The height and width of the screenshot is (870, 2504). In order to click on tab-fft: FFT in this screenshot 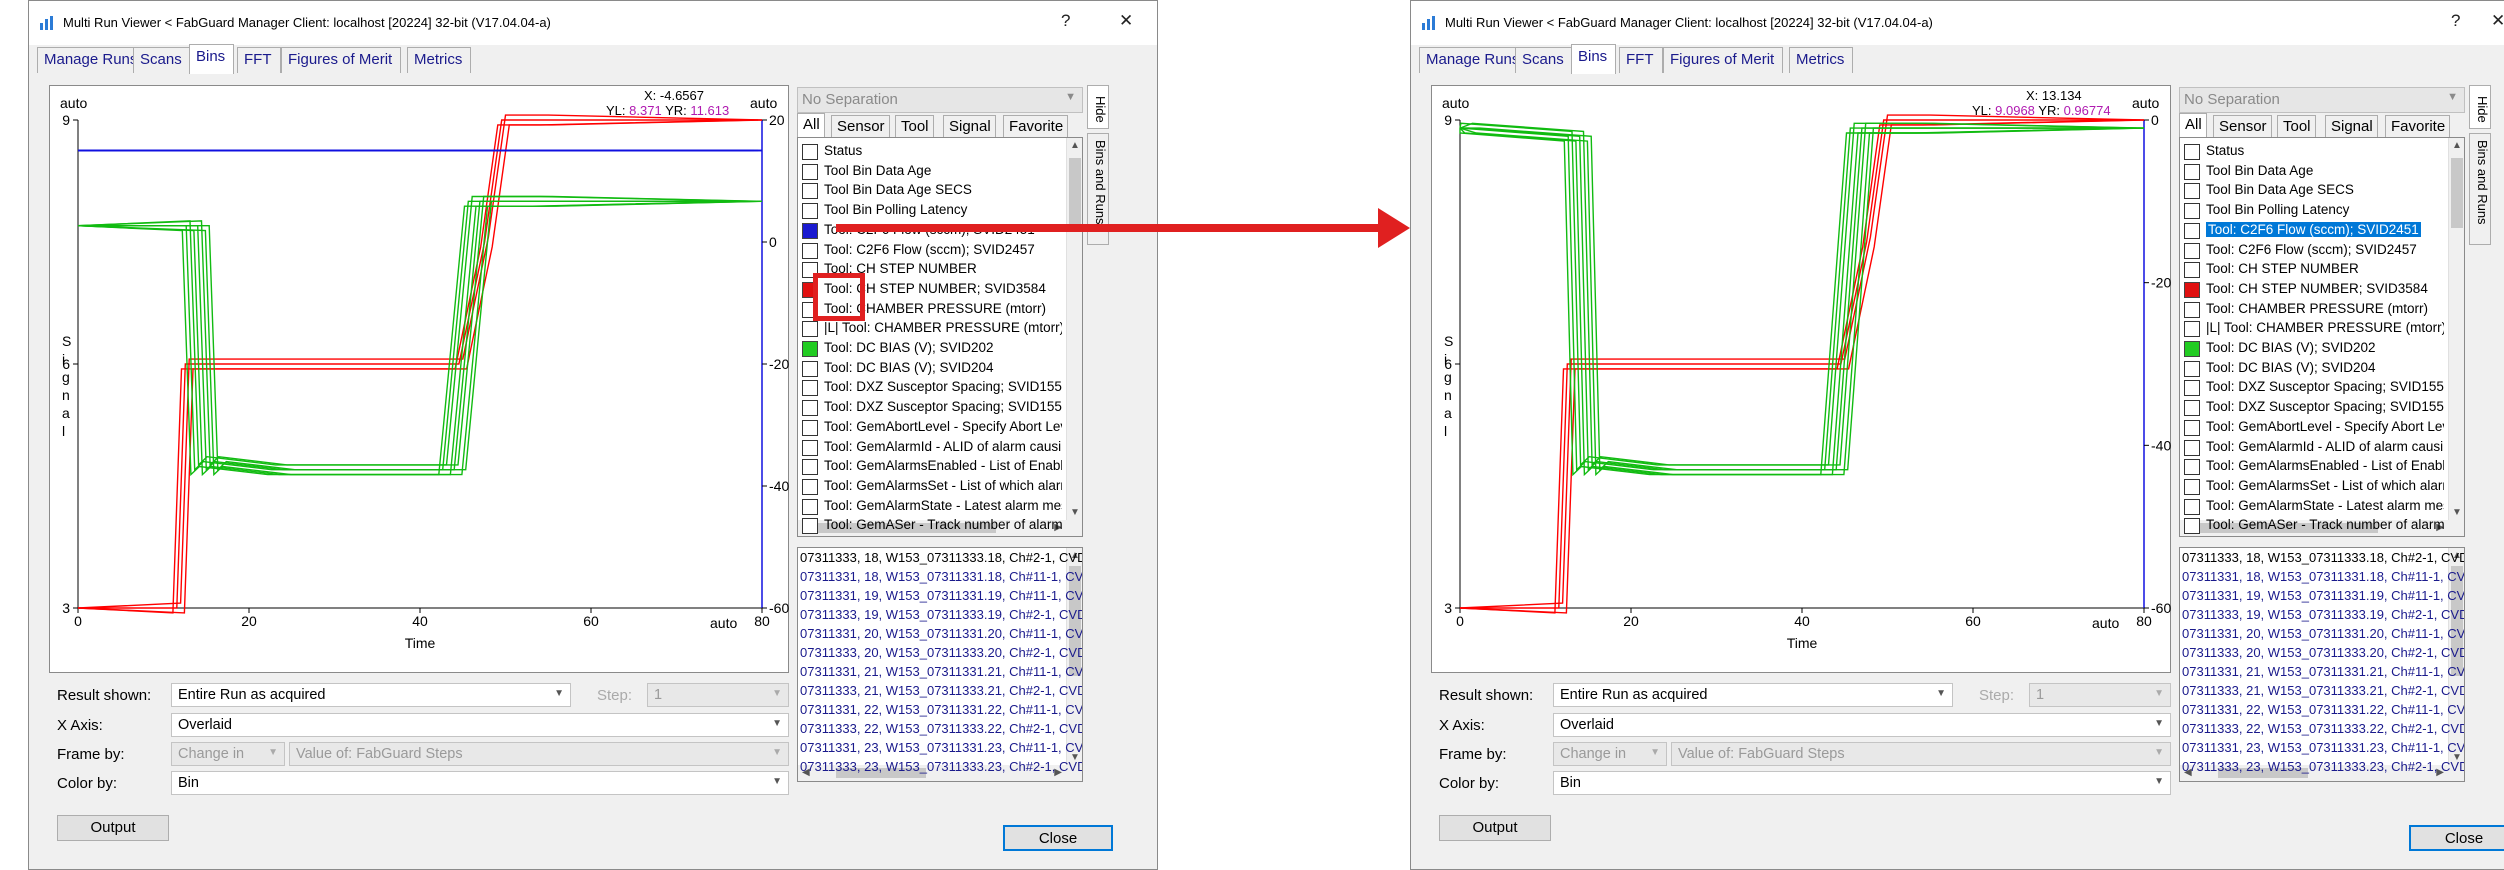, I will do `click(1641, 60)`.